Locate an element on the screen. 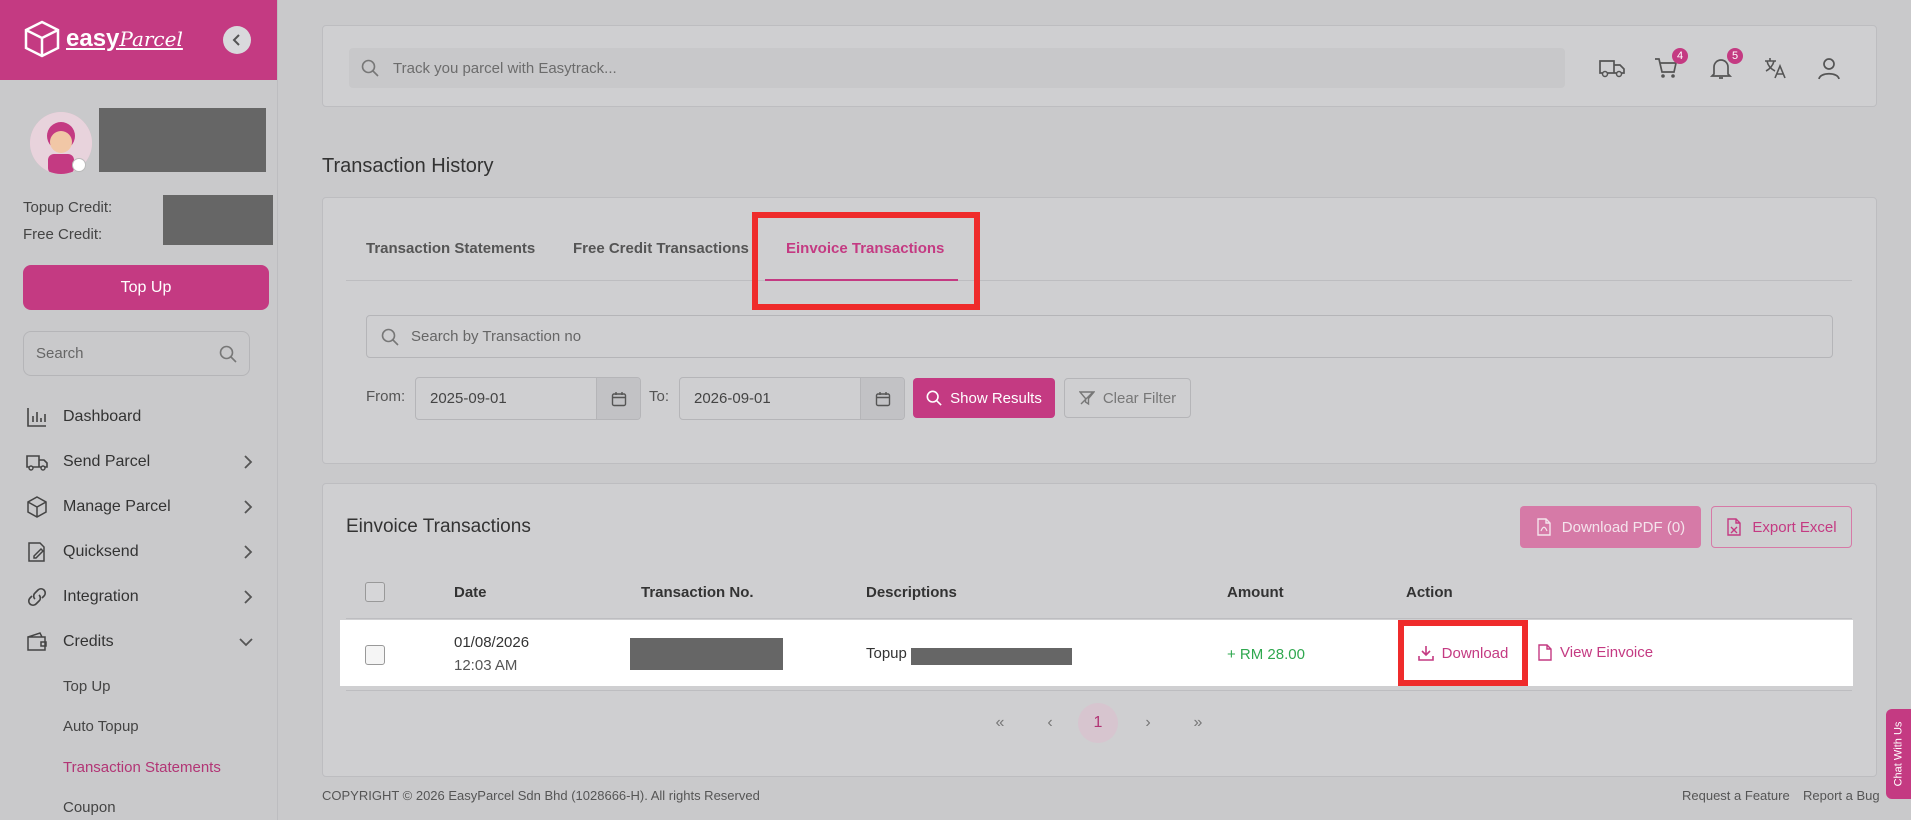 Image resolution: width=1911 pixels, height=820 pixels. export-excel-button: Export Excel is located at coordinates (1781, 527).